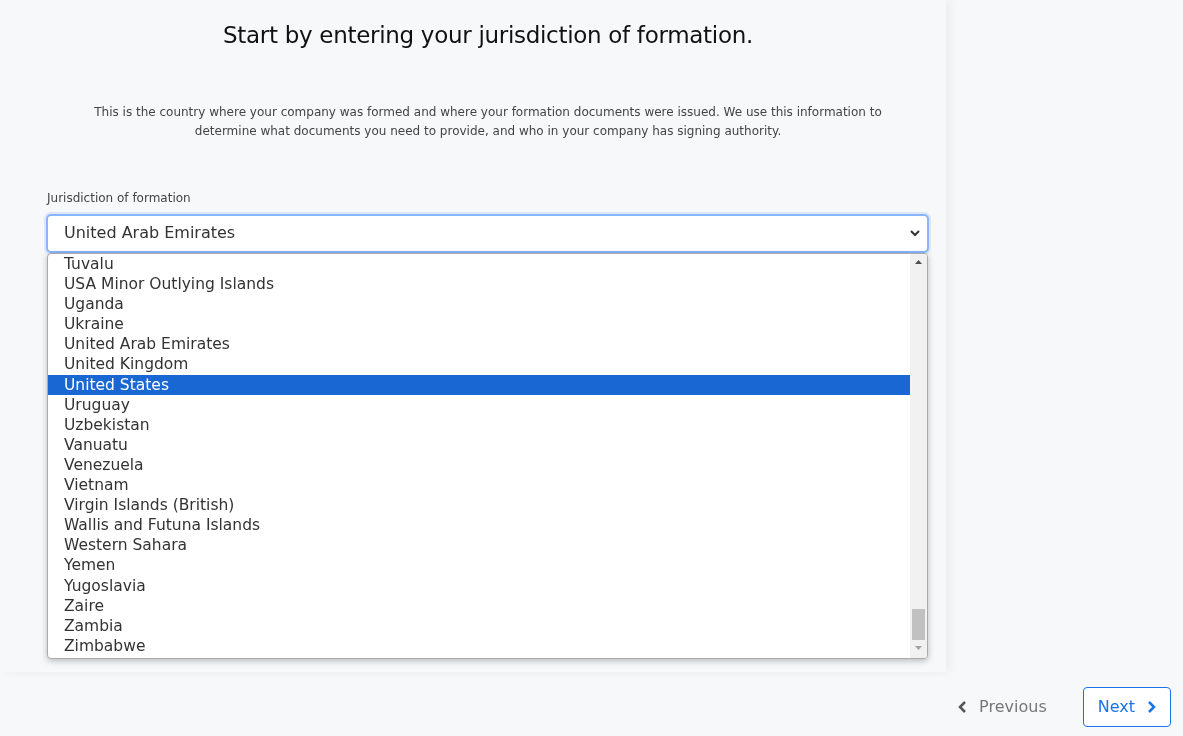 The height and width of the screenshot is (736, 1183). What do you see at coordinates (479, 424) in the screenshot?
I see `dropdown-option: Uzbekistan` at bounding box center [479, 424].